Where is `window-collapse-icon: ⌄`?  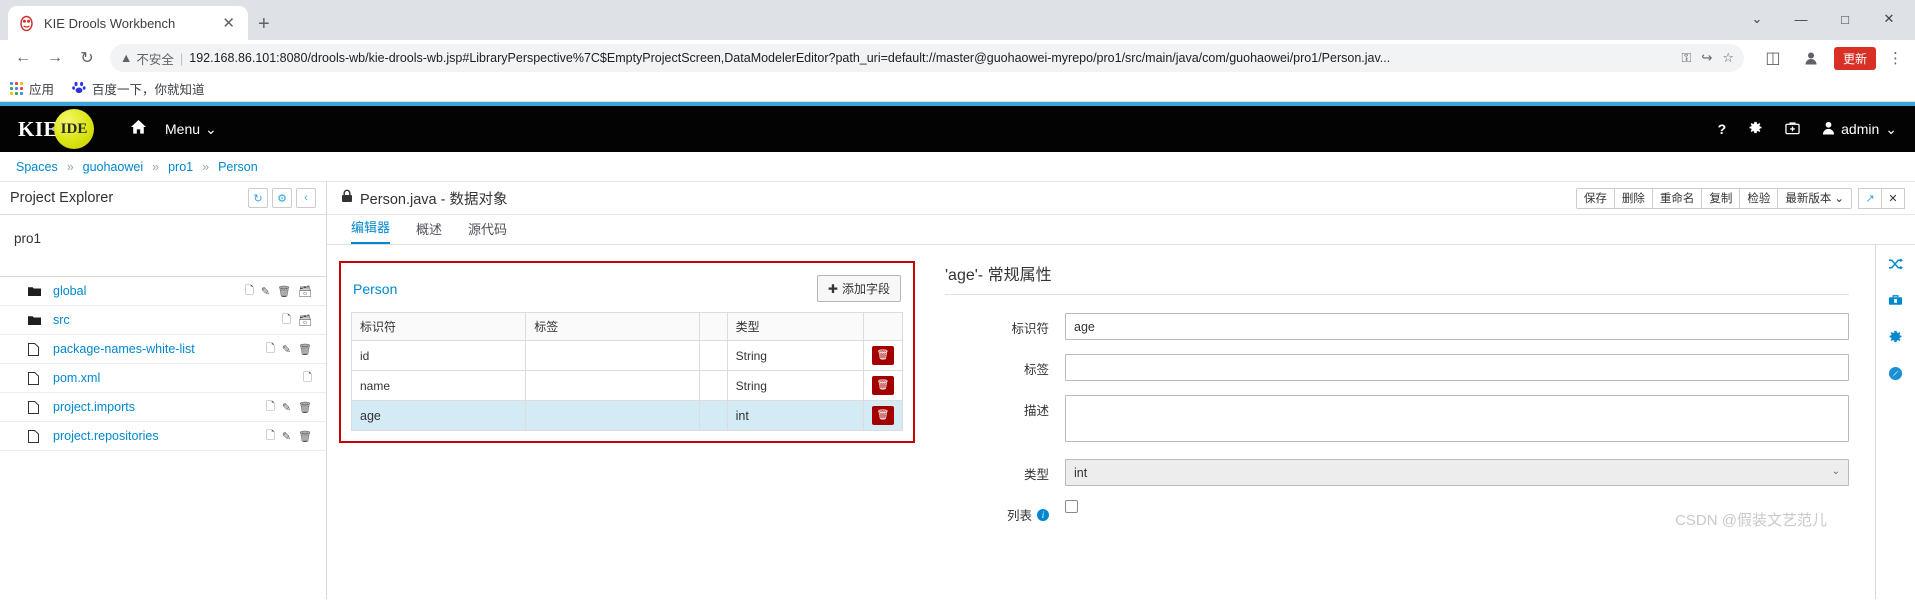 window-collapse-icon: ⌄ is located at coordinates (1757, 19).